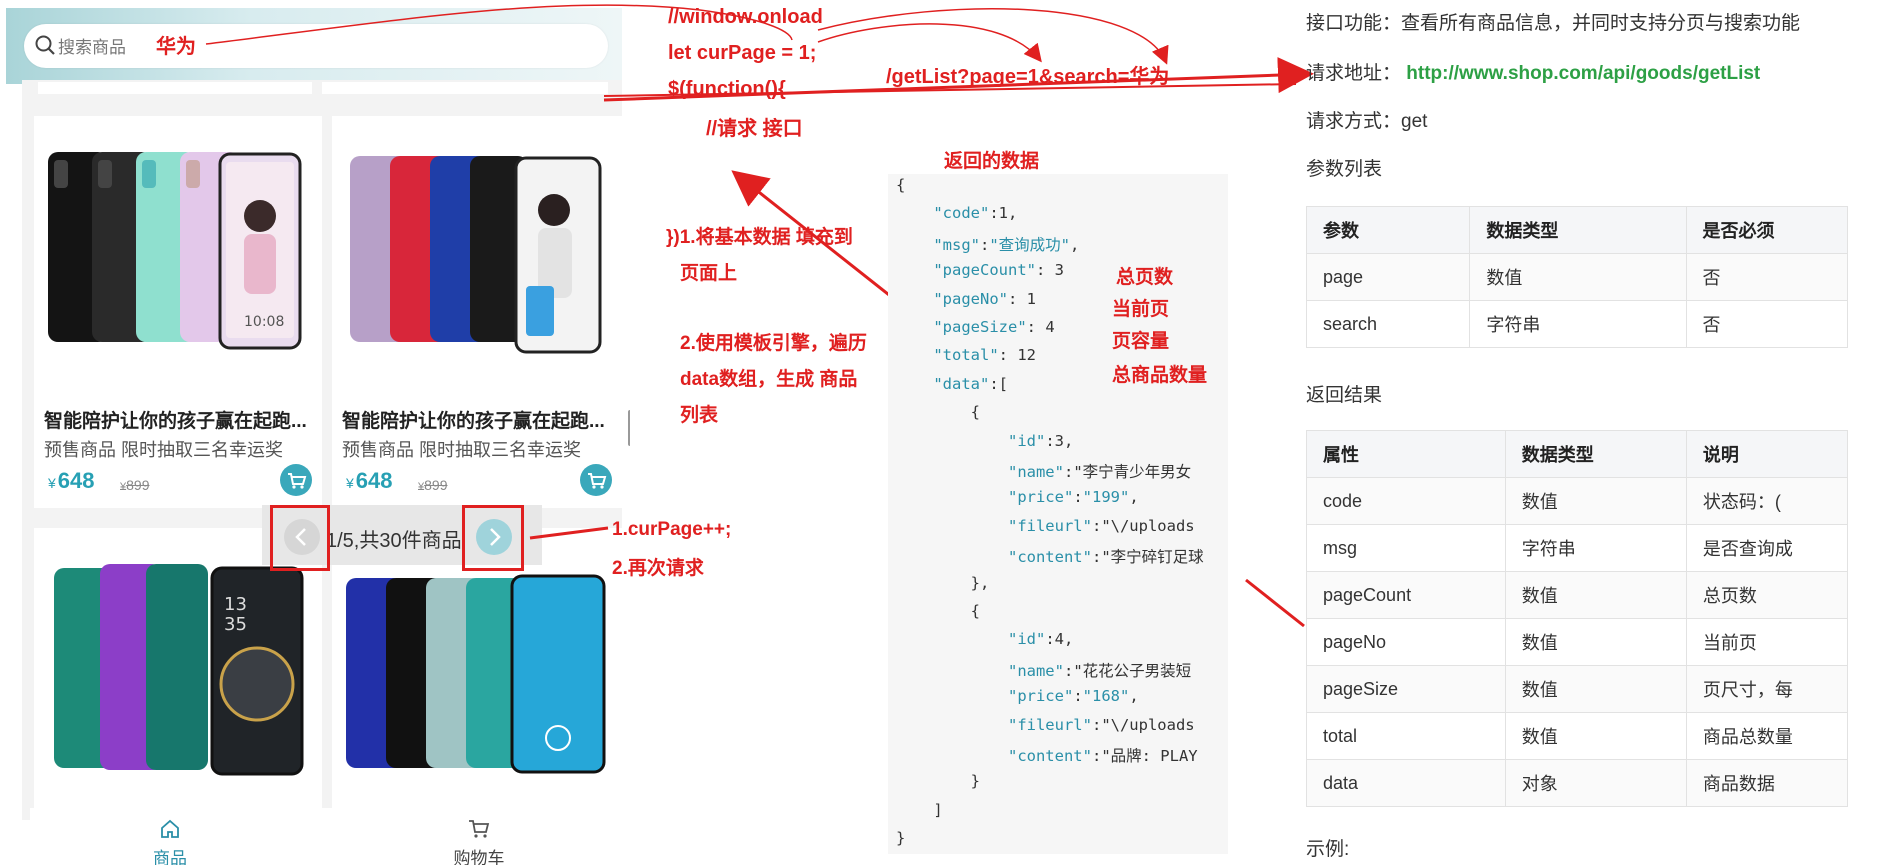 The height and width of the screenshot is (865, 1886). What do you see at coordinates (1040, 639) in the screenshot?
I see `json-line: "id":4,` at bounding box center [1040, 639].